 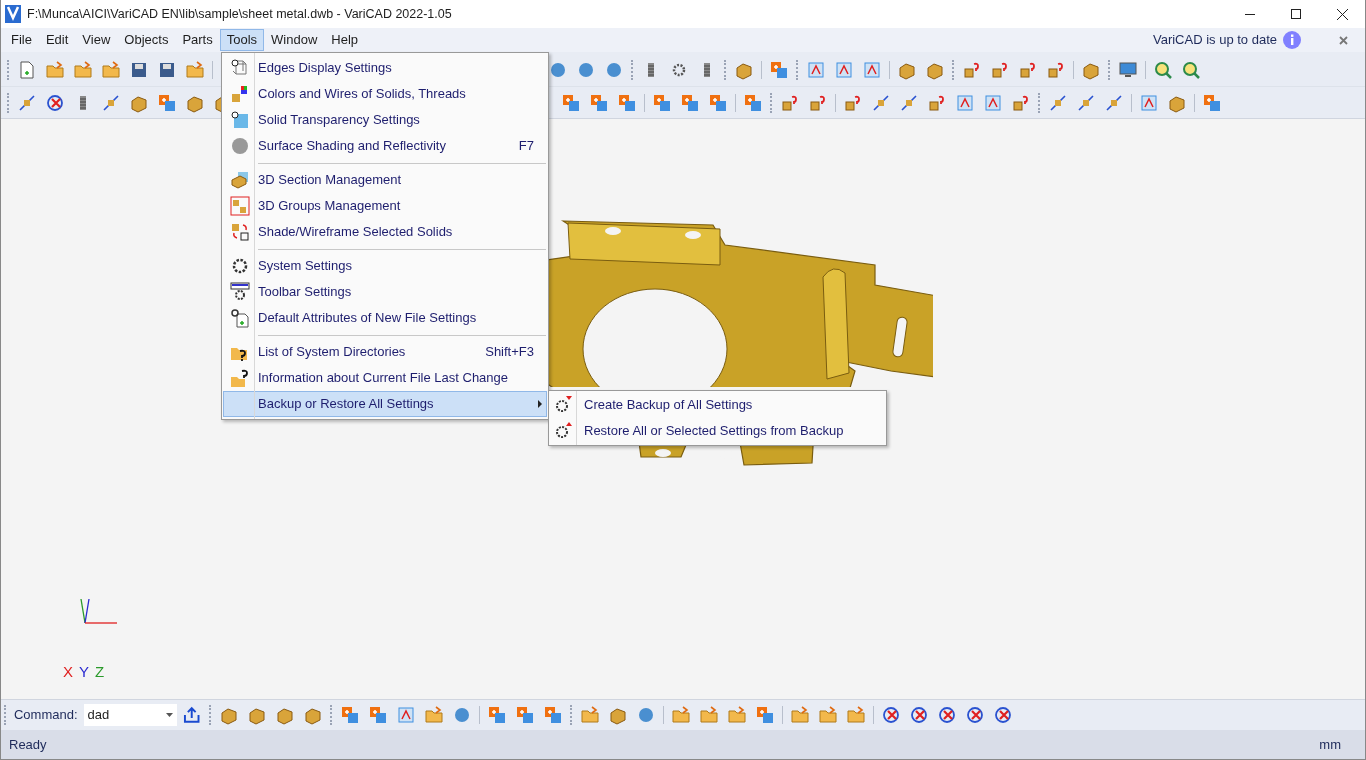 I want to click on y-axis-label: Y, so click(x=84, y=672).